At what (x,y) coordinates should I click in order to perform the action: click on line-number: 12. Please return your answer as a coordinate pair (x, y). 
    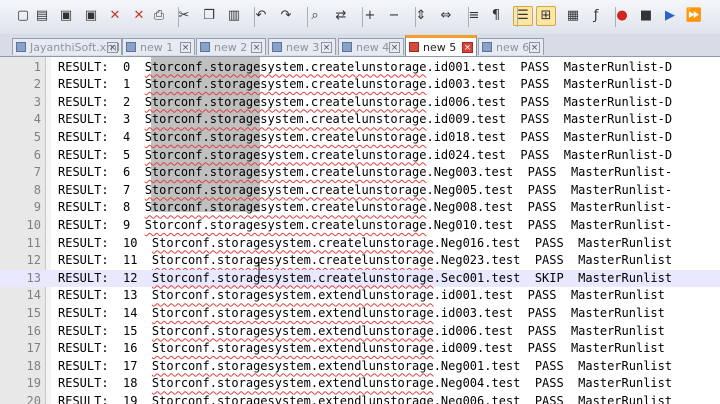
    Looking at the image, I should click on (33, 260).